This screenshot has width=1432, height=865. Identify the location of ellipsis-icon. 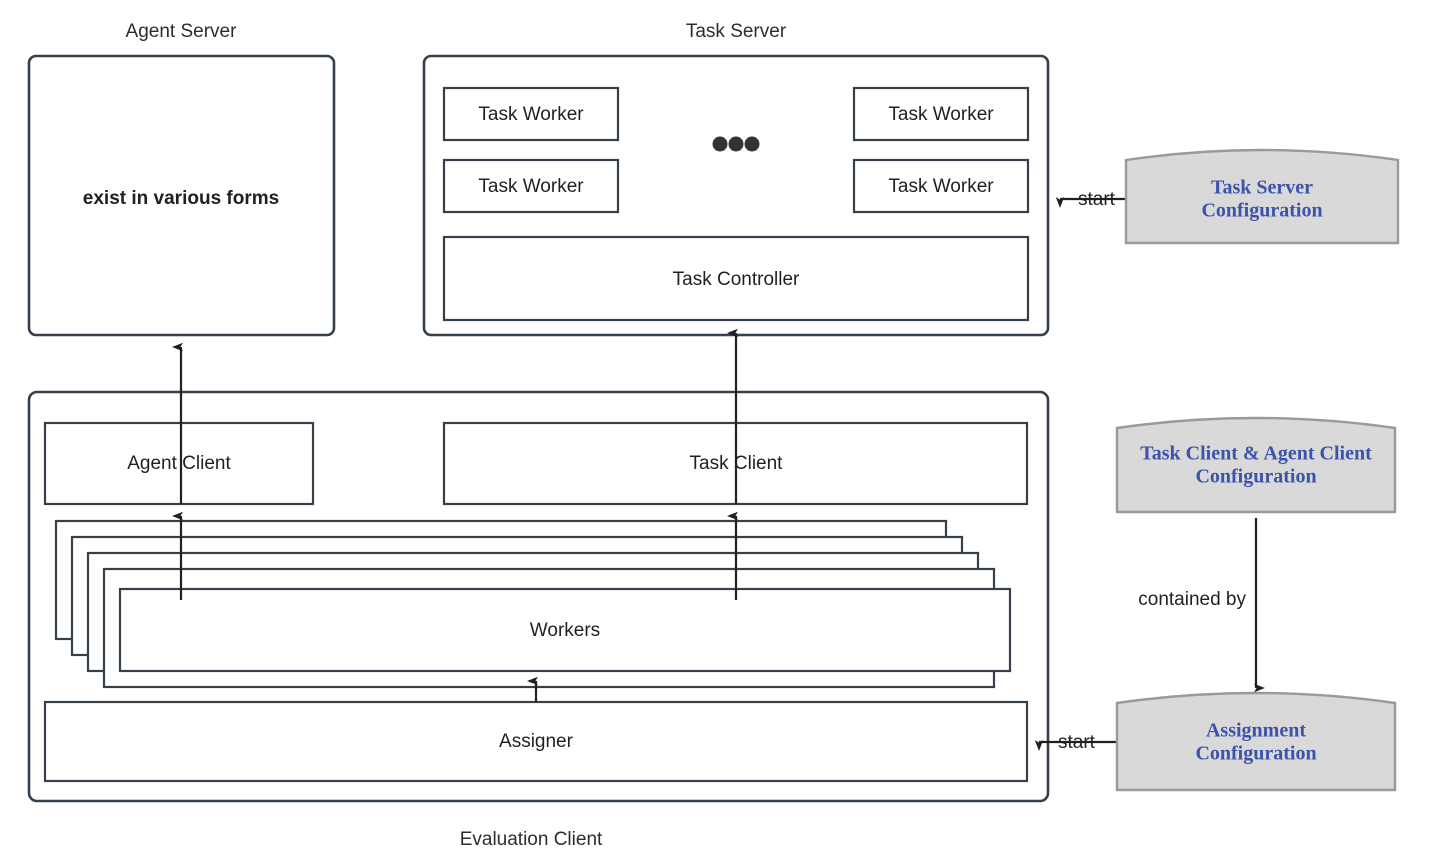
(736, 144).